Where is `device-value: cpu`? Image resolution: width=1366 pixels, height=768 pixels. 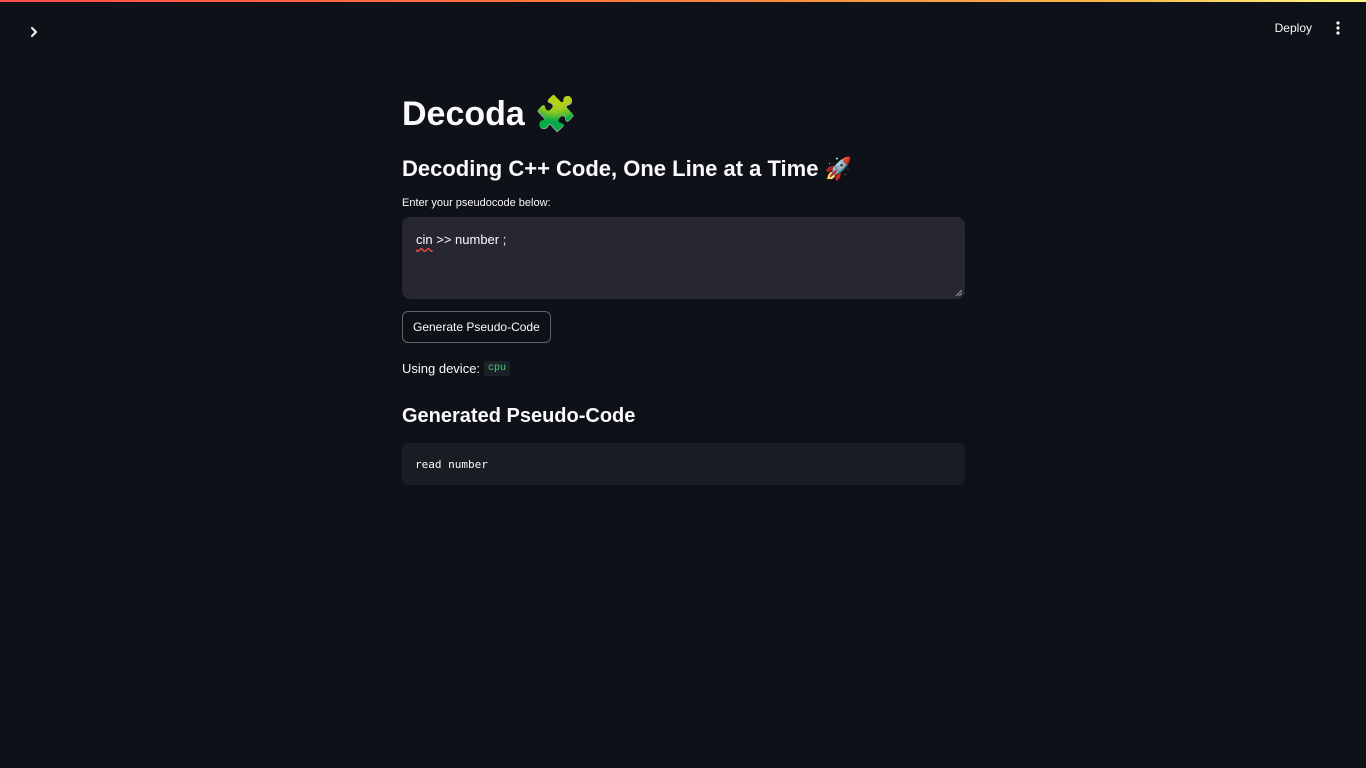 device-value: cpu is located at coordinates (497, 368).